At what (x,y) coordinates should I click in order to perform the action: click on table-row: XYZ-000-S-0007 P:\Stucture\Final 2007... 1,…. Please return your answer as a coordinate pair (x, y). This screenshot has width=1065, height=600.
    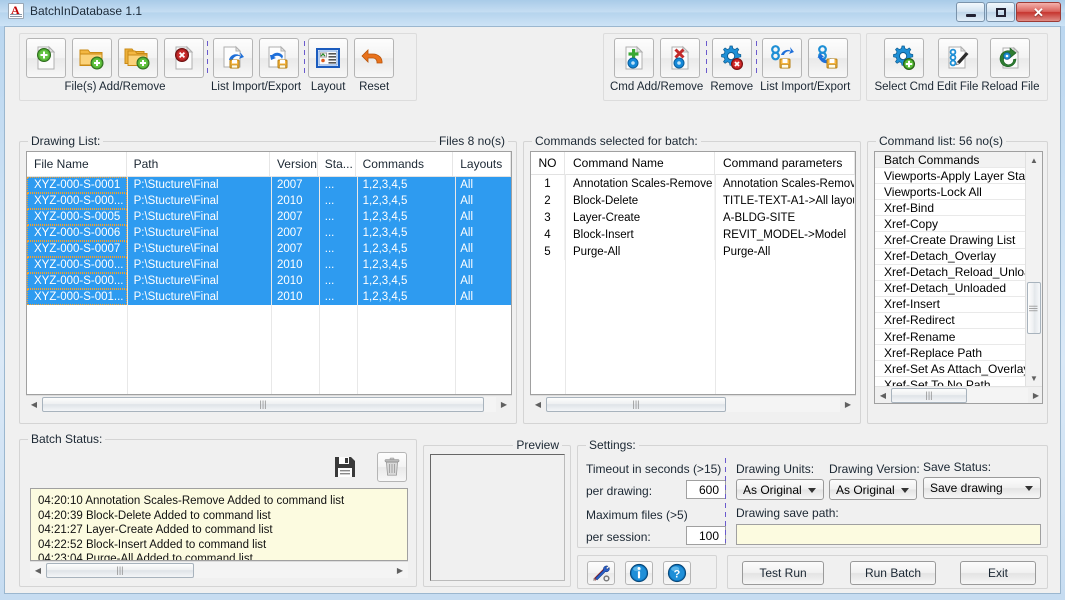
    Looking at the image, I should click on (269, 249).